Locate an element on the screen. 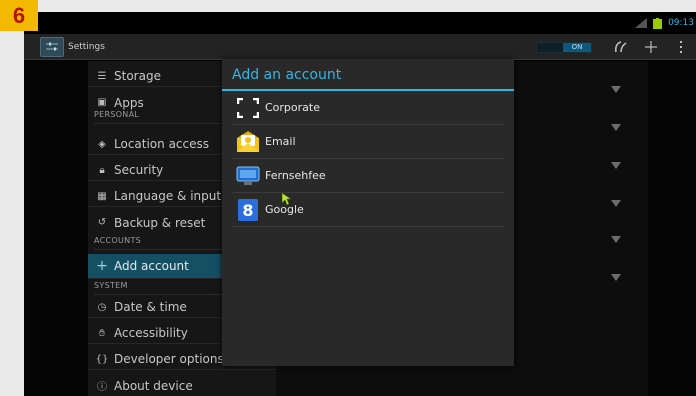  wifi-toggle: ON is located at coordinates (564, 47).